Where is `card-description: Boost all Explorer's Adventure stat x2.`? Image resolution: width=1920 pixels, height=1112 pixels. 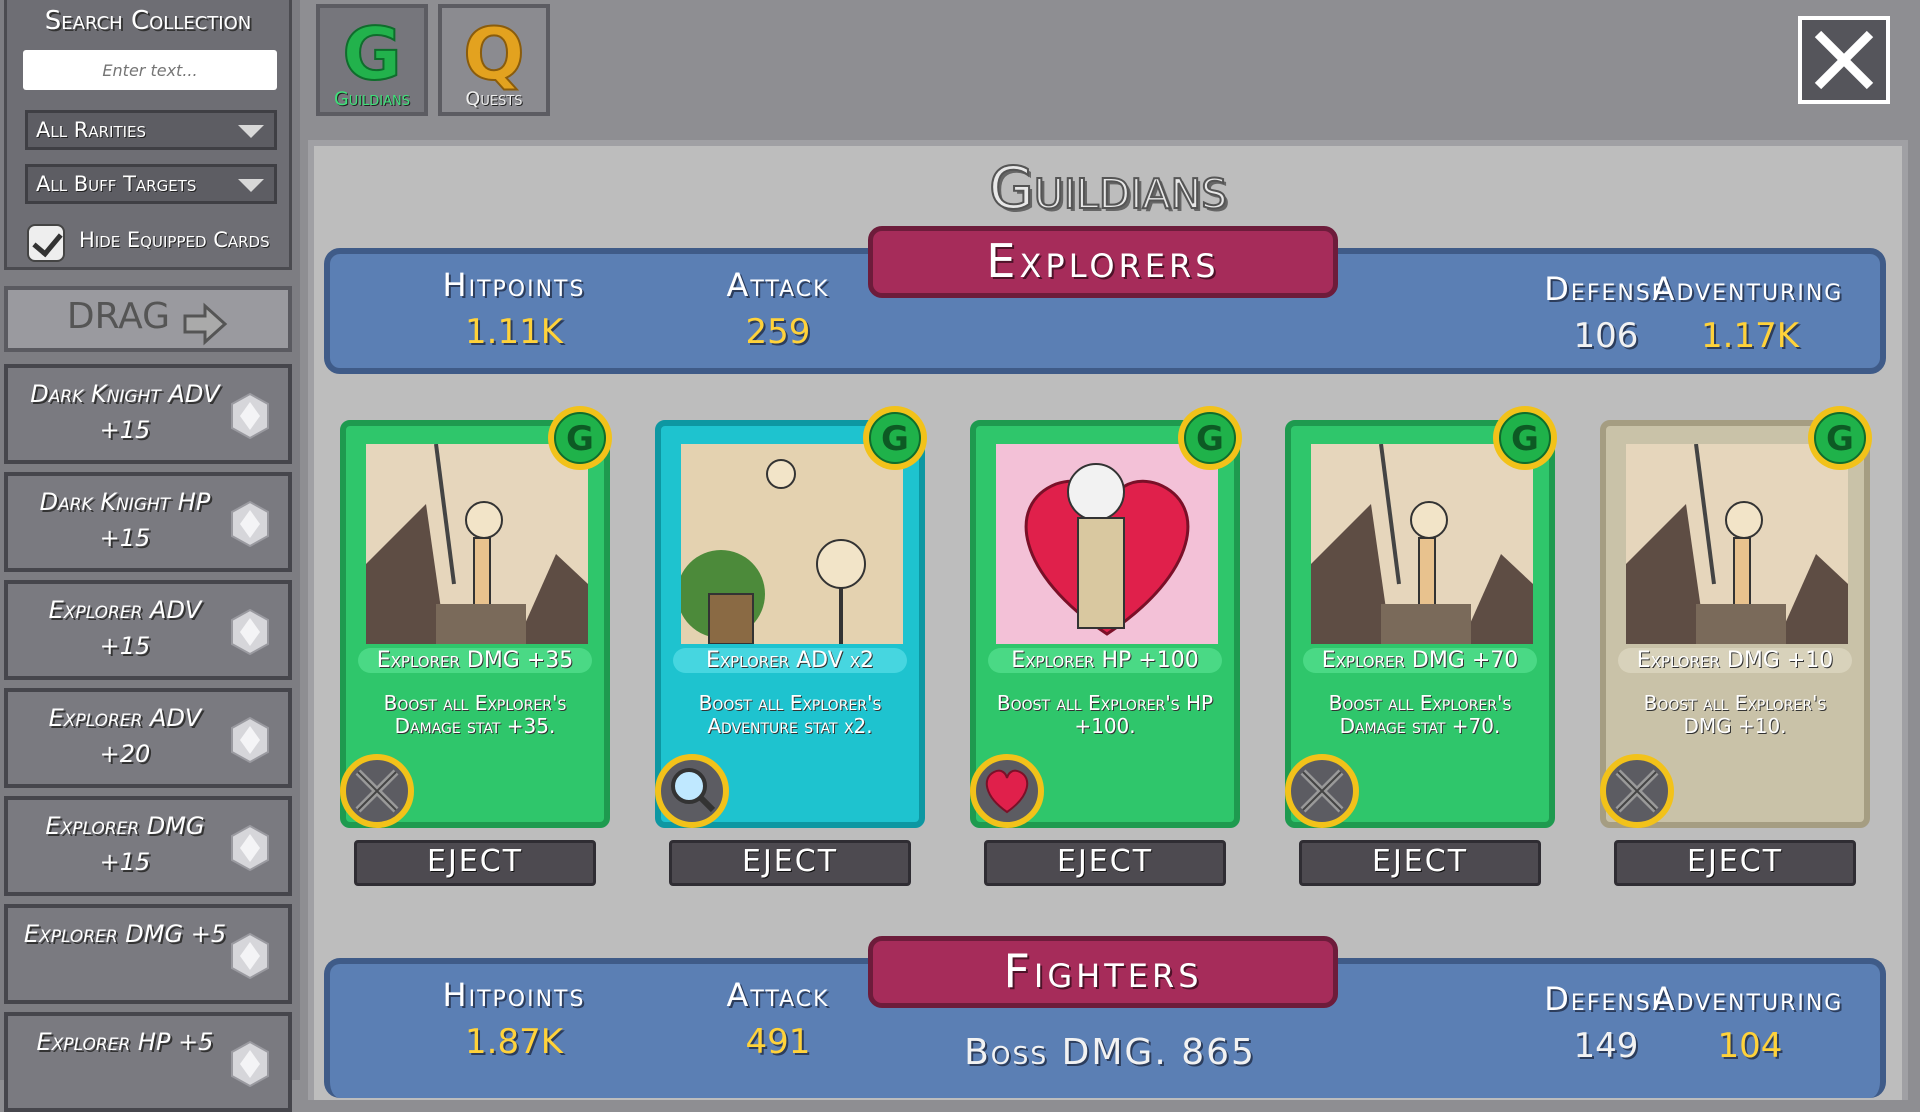
card-description: Boost all Explorer's Adventure stat x2. is located at coordinates (790, 714).